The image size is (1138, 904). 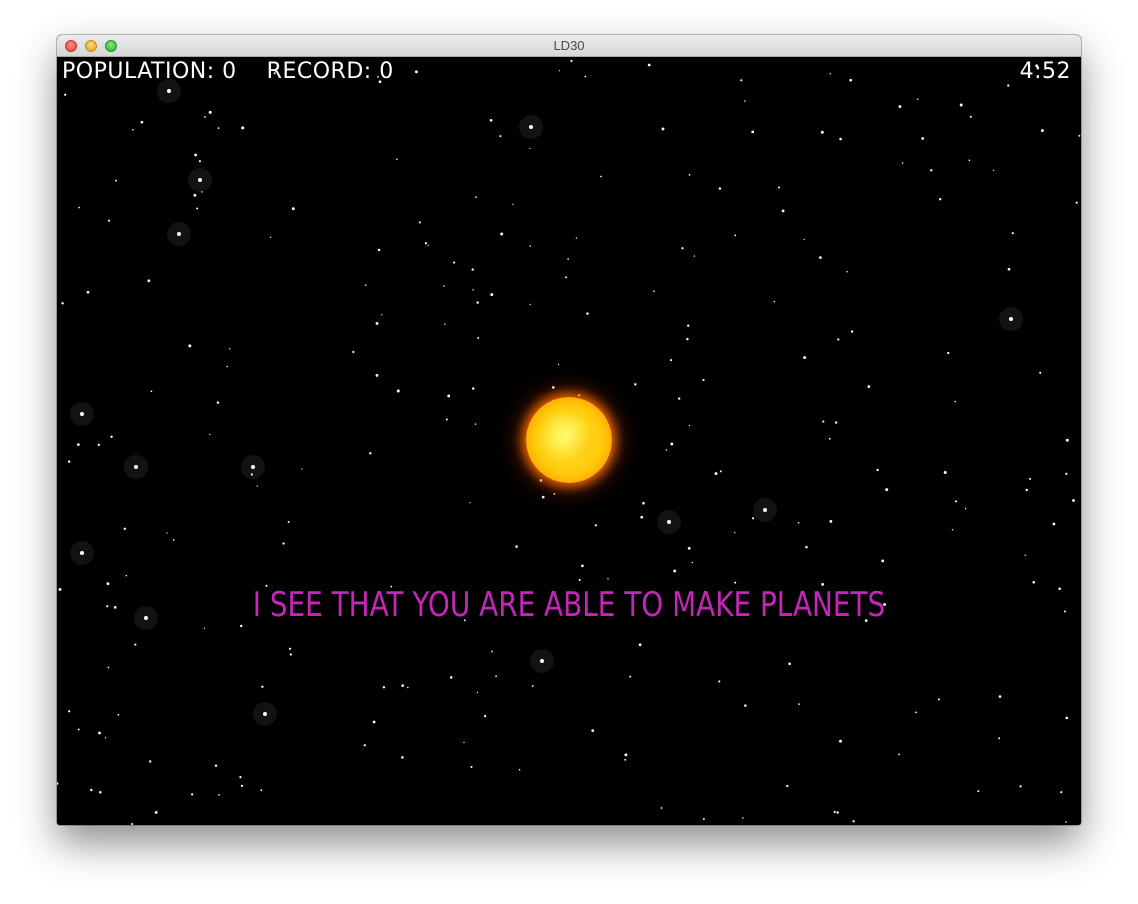 What do you see at coordinates (569, 46) in the screenshot?
I see `title-bar: LD30` at bounding box center [569, 46].